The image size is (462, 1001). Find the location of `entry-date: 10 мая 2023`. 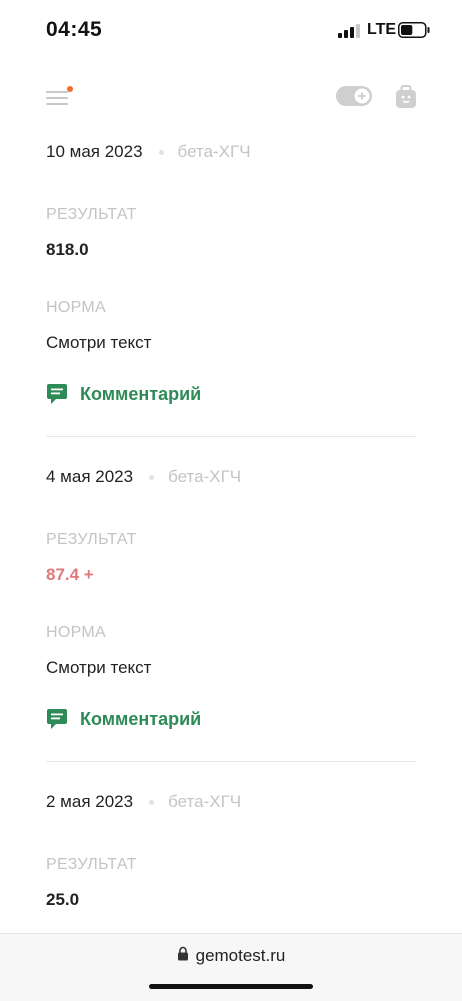

entry-date: 10 мая 2023 is located at coordinates (94, 151).